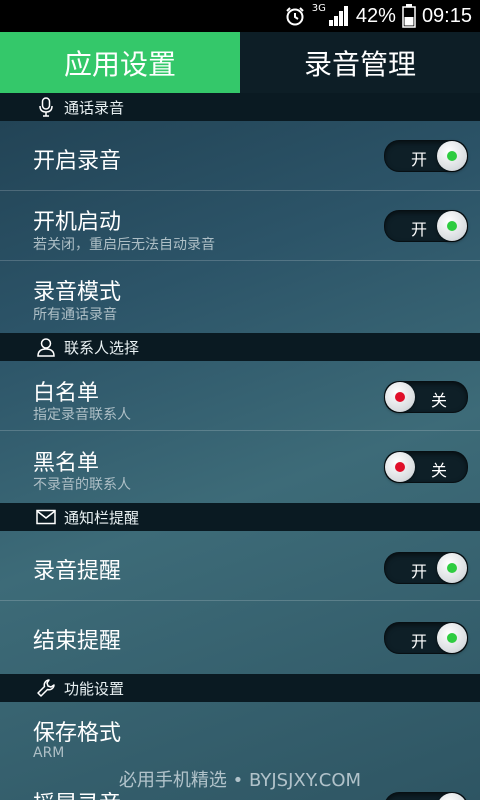 Image resolution: width=480 pixels, height=800 pixels. Describe the element at coordinates (102, 517) in the screenshot. I see `section-label: 通知栏提醒` at that location.